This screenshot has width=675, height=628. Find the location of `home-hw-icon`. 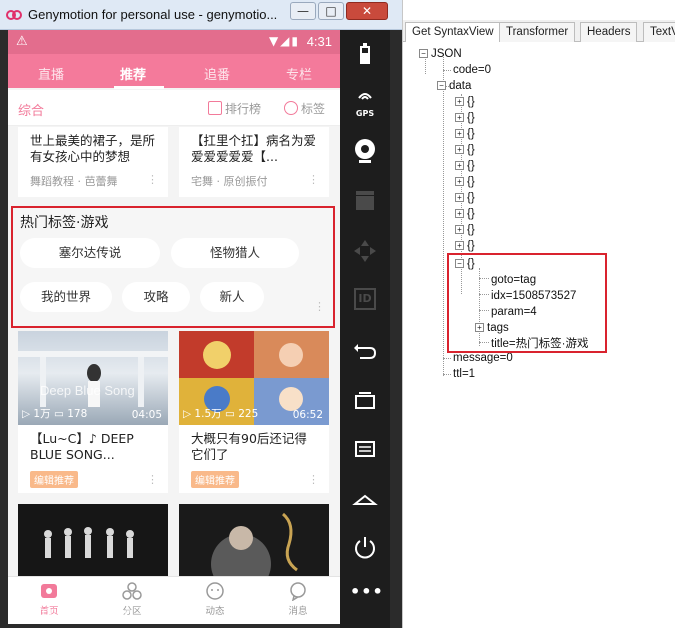

home-hw-icon is located at coordinates (365, 499).